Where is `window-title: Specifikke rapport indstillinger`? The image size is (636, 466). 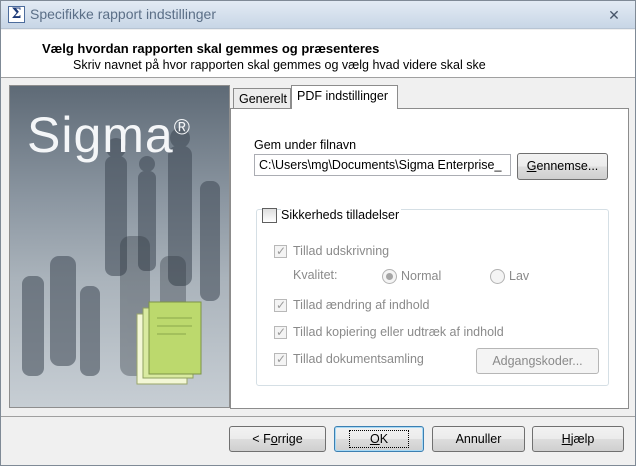
window-title: Specifikke rapport indstillinger is located at coordinates (123, 14).